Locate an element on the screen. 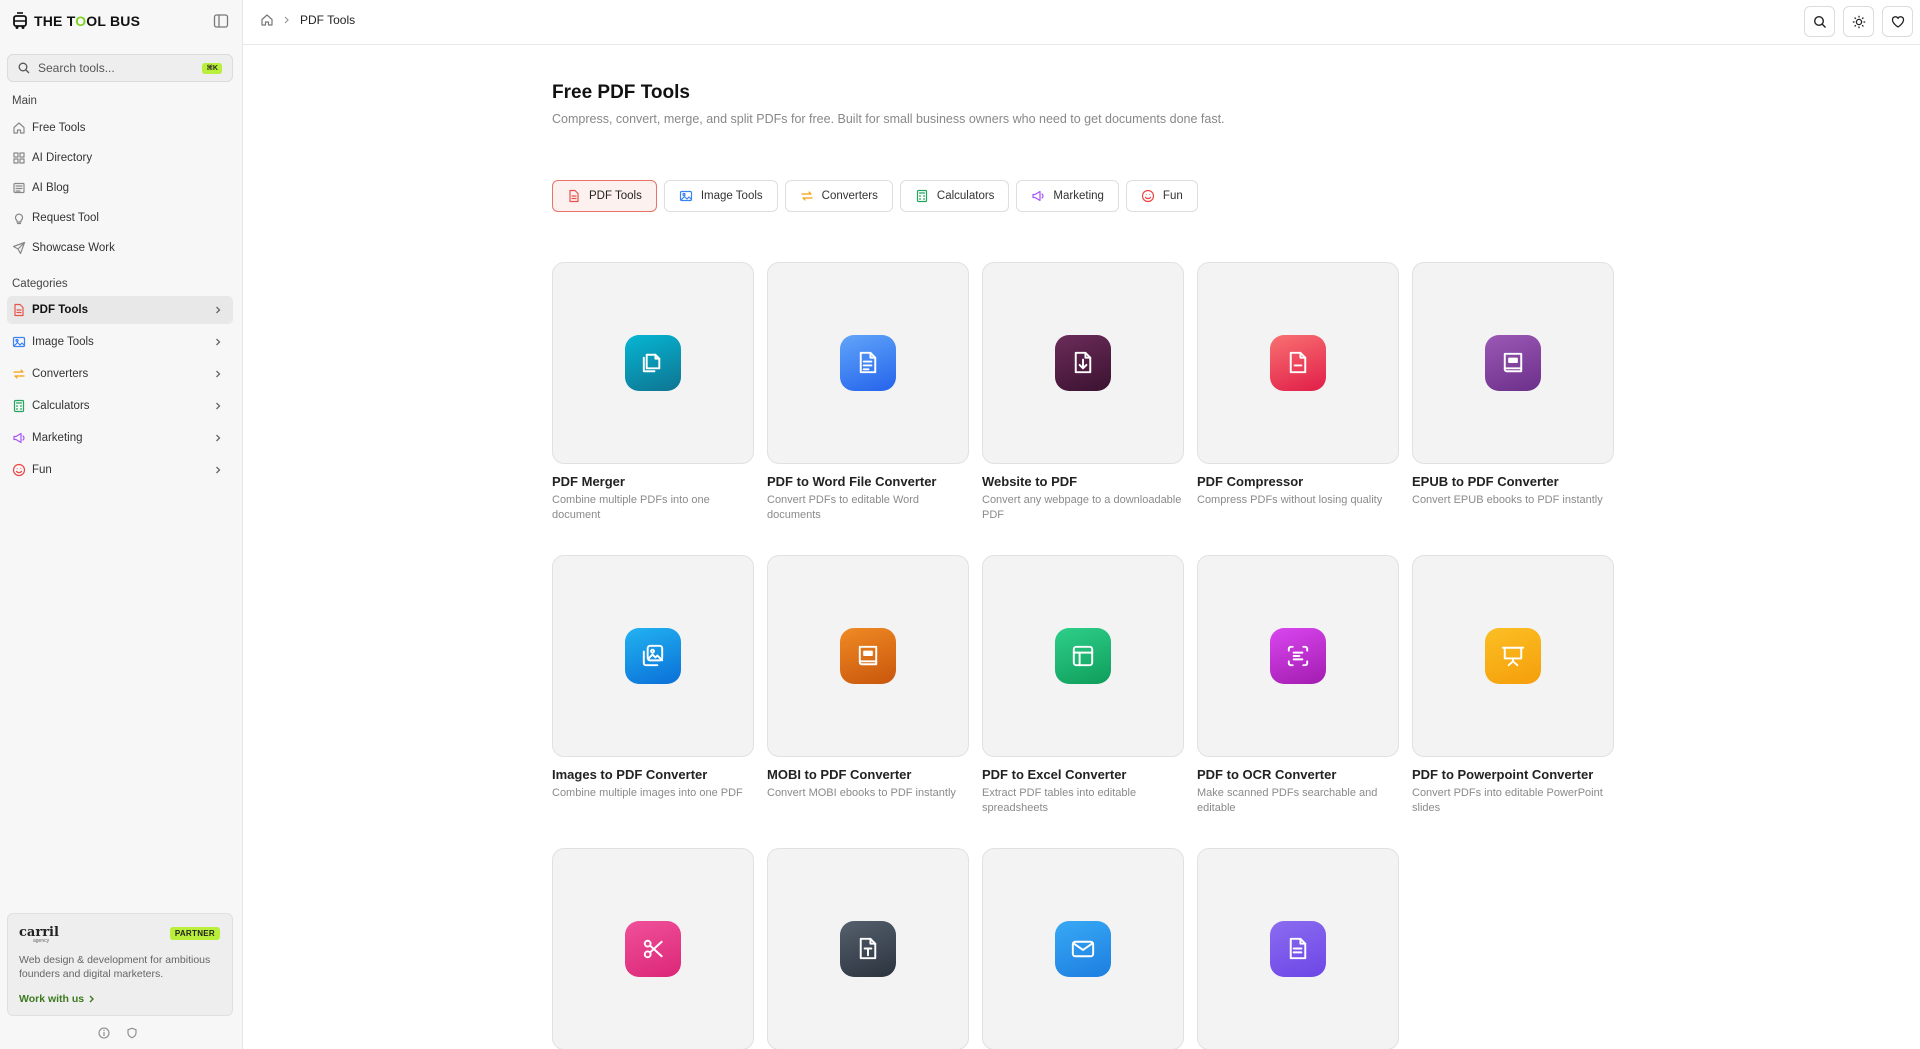 The image size is (1920, 1049). work-with-us-link: Work with us is located at coordinates (57, 999).